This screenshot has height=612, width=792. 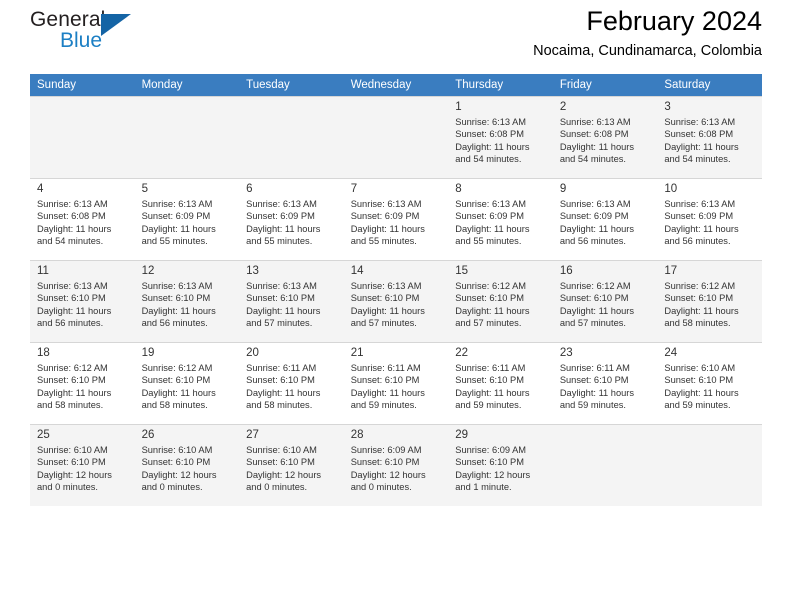 I want to click on daylight-text: and 58 minutes., so click(x=70, y=405).